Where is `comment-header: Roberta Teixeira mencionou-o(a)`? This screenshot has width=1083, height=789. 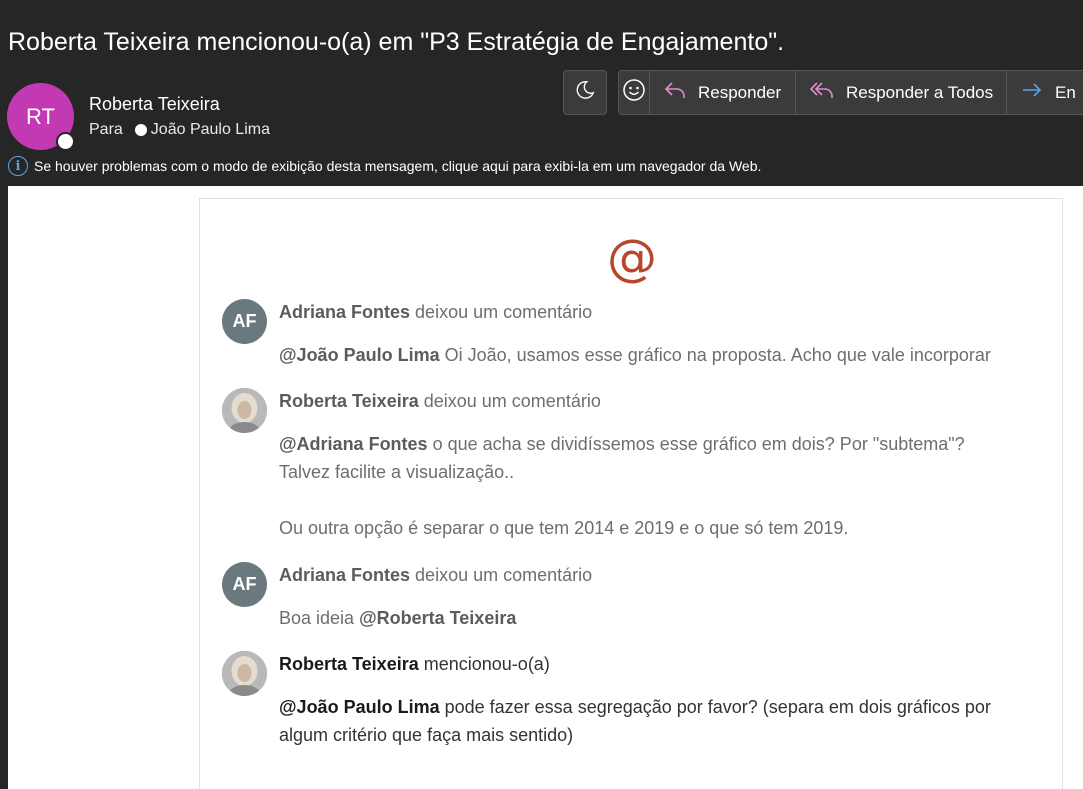 comment-header: Roberta Teixeira mencionou-o(a) is located at coordinates (414, 664).